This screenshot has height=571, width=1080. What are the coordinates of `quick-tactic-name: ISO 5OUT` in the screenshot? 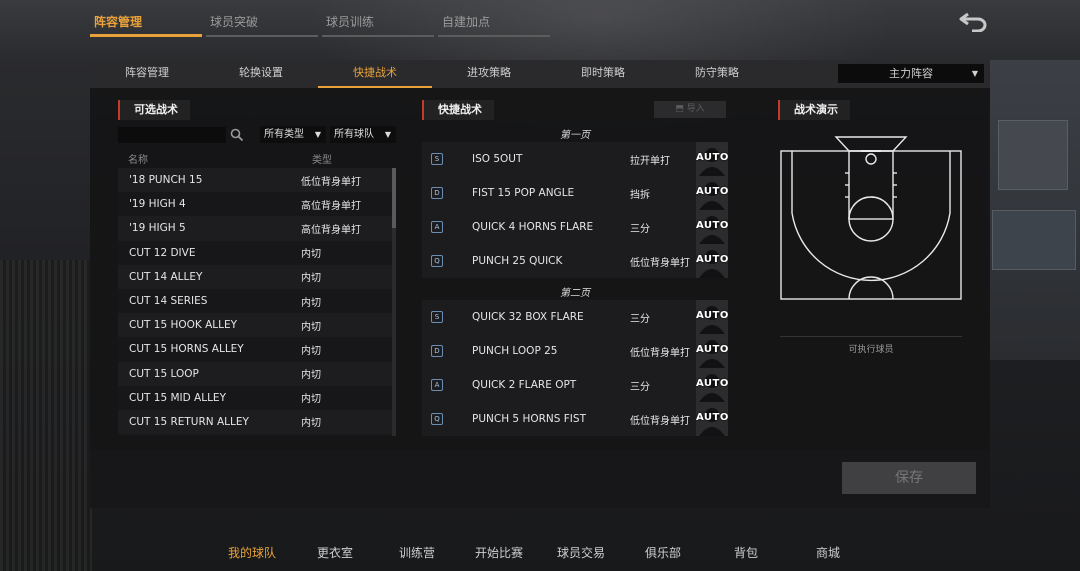 It's located at (497, 159).